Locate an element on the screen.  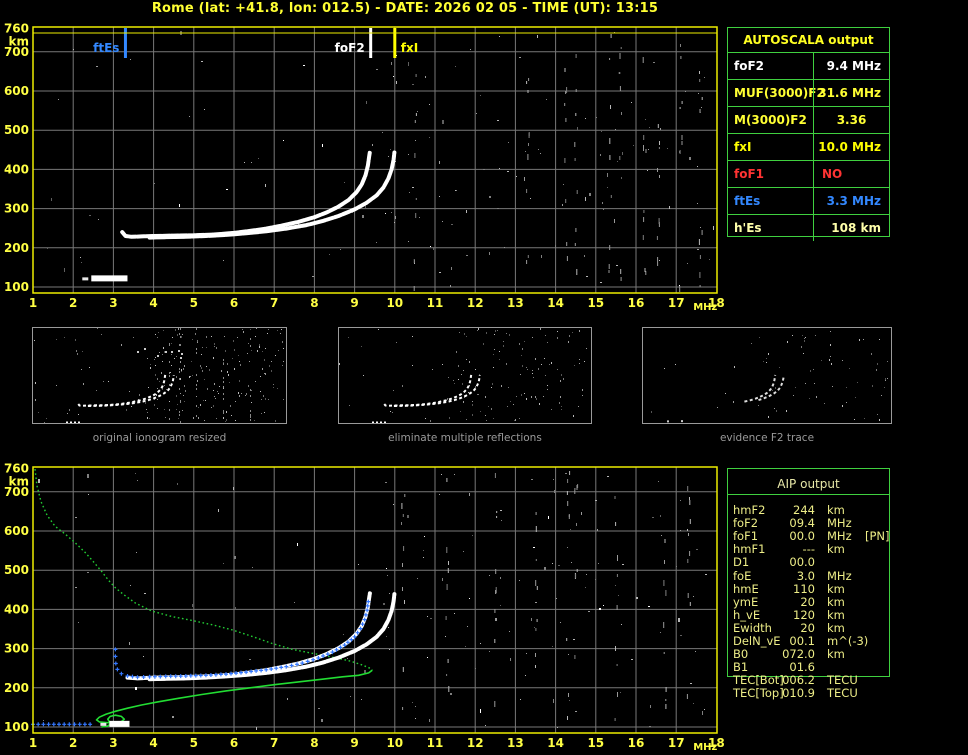
aip-label: B0 is located at coordinates (741, 654).